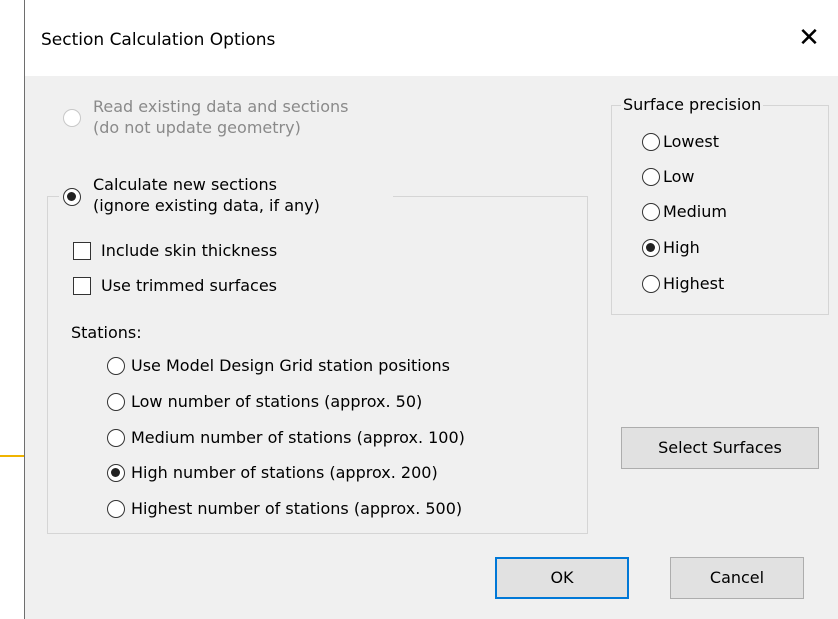 The width and height of the screenshot is (838, 619). Describe the element at coordinates (651, 212) in the screenshot. I see `precision-medium-radio` at that location.